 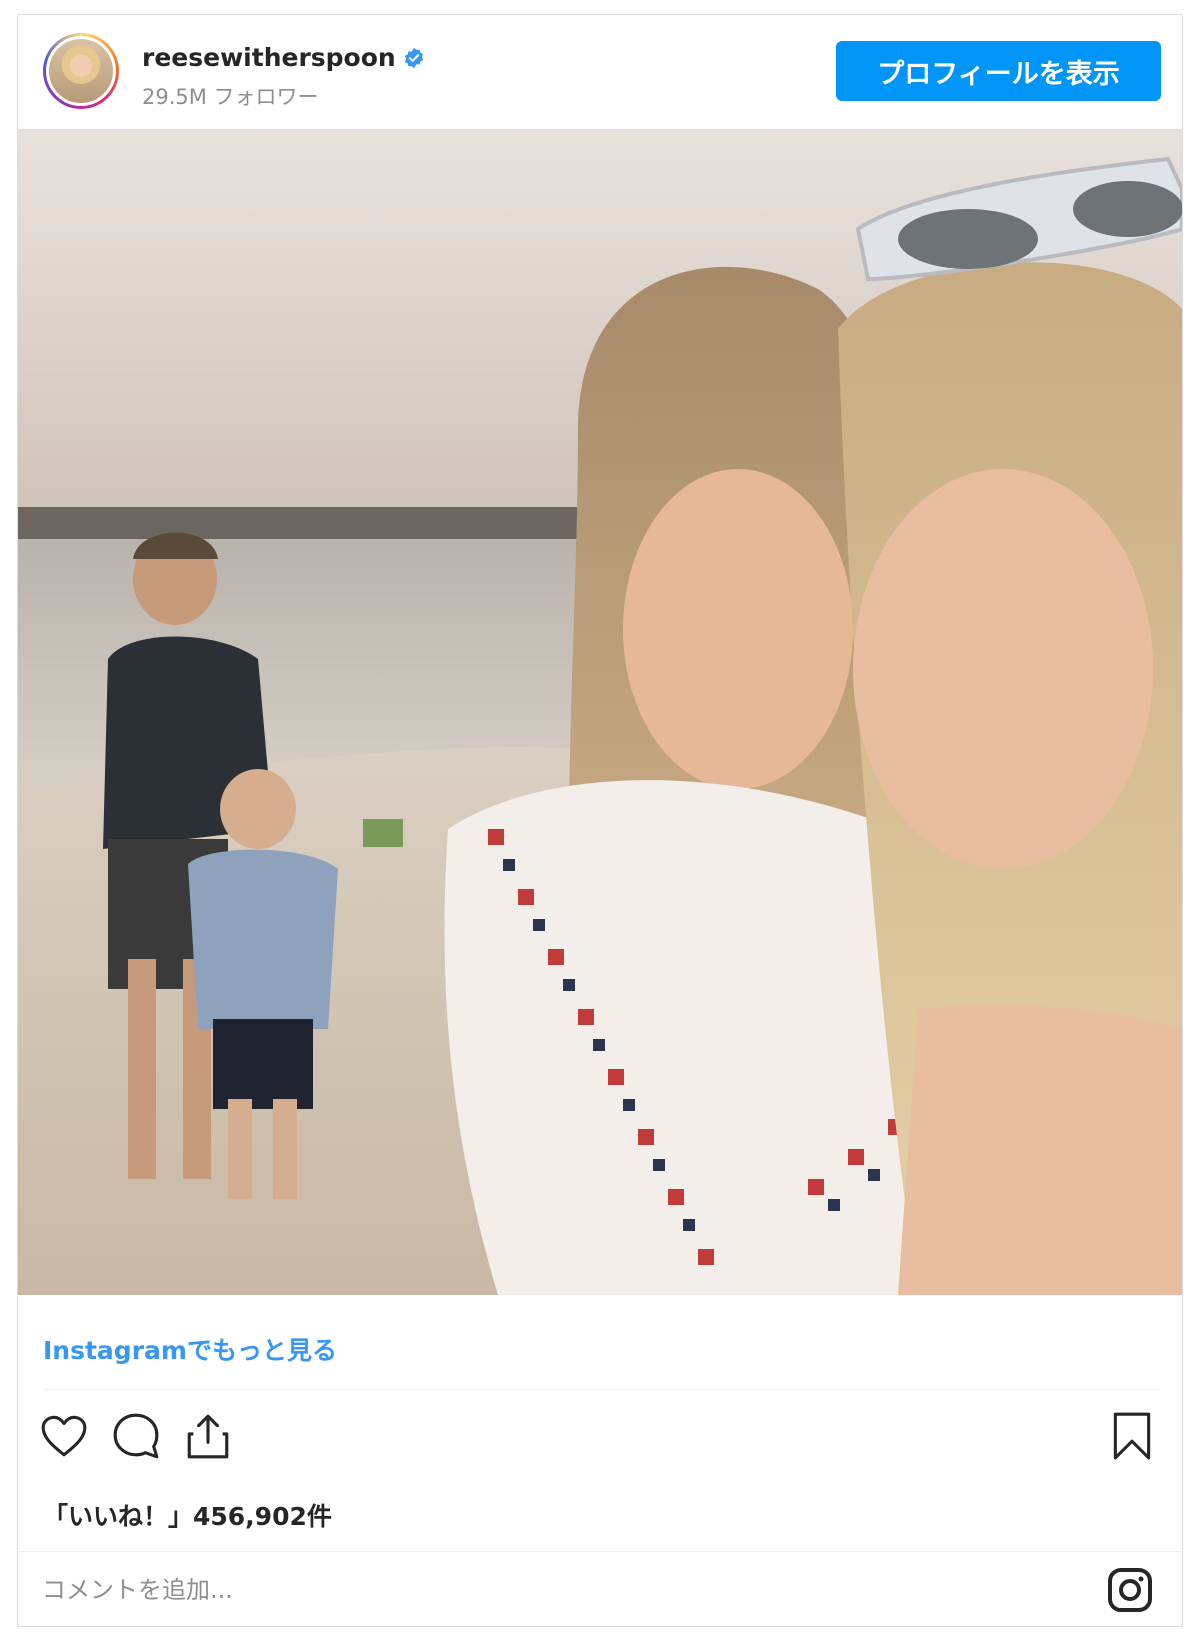 I want to click on verified-badge-icon, so click(x=413, y=57).